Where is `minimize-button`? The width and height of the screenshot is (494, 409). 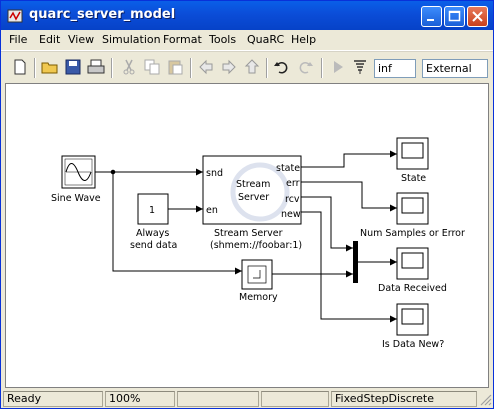 minimize-button is located at coordinates (431, 16).